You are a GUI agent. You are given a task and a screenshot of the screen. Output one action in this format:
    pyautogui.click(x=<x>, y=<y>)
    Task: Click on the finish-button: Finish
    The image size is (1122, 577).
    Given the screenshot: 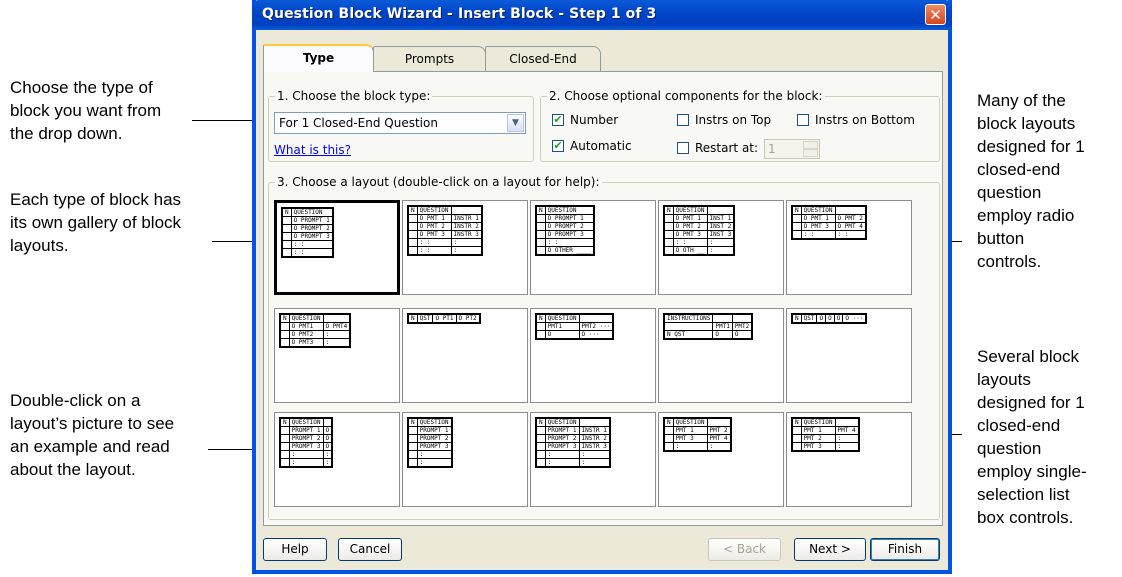 What is the action you would take?
    pyautogui.click(x=905, y=549)
    